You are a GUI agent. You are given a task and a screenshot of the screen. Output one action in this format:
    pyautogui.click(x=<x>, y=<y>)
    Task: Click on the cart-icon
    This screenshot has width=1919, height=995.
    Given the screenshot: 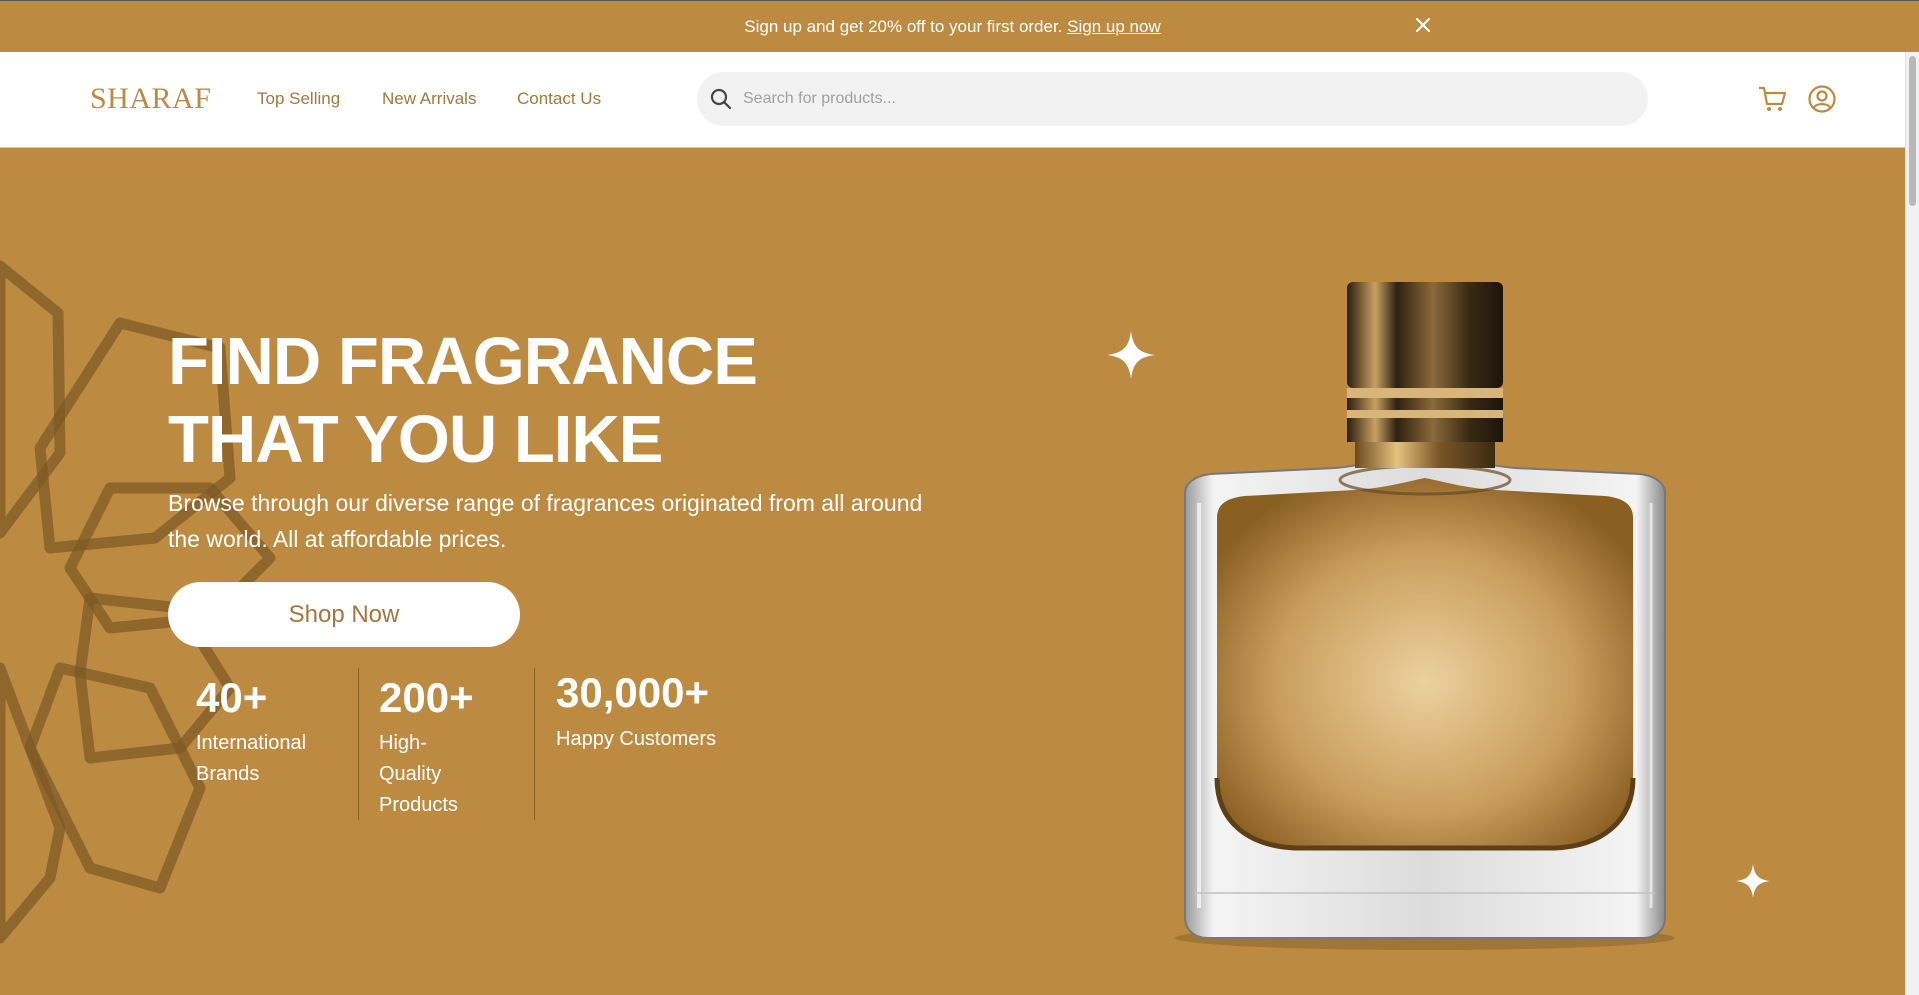 What is the action you would take?
    pyautogui.click(x=1773, y=99)
    